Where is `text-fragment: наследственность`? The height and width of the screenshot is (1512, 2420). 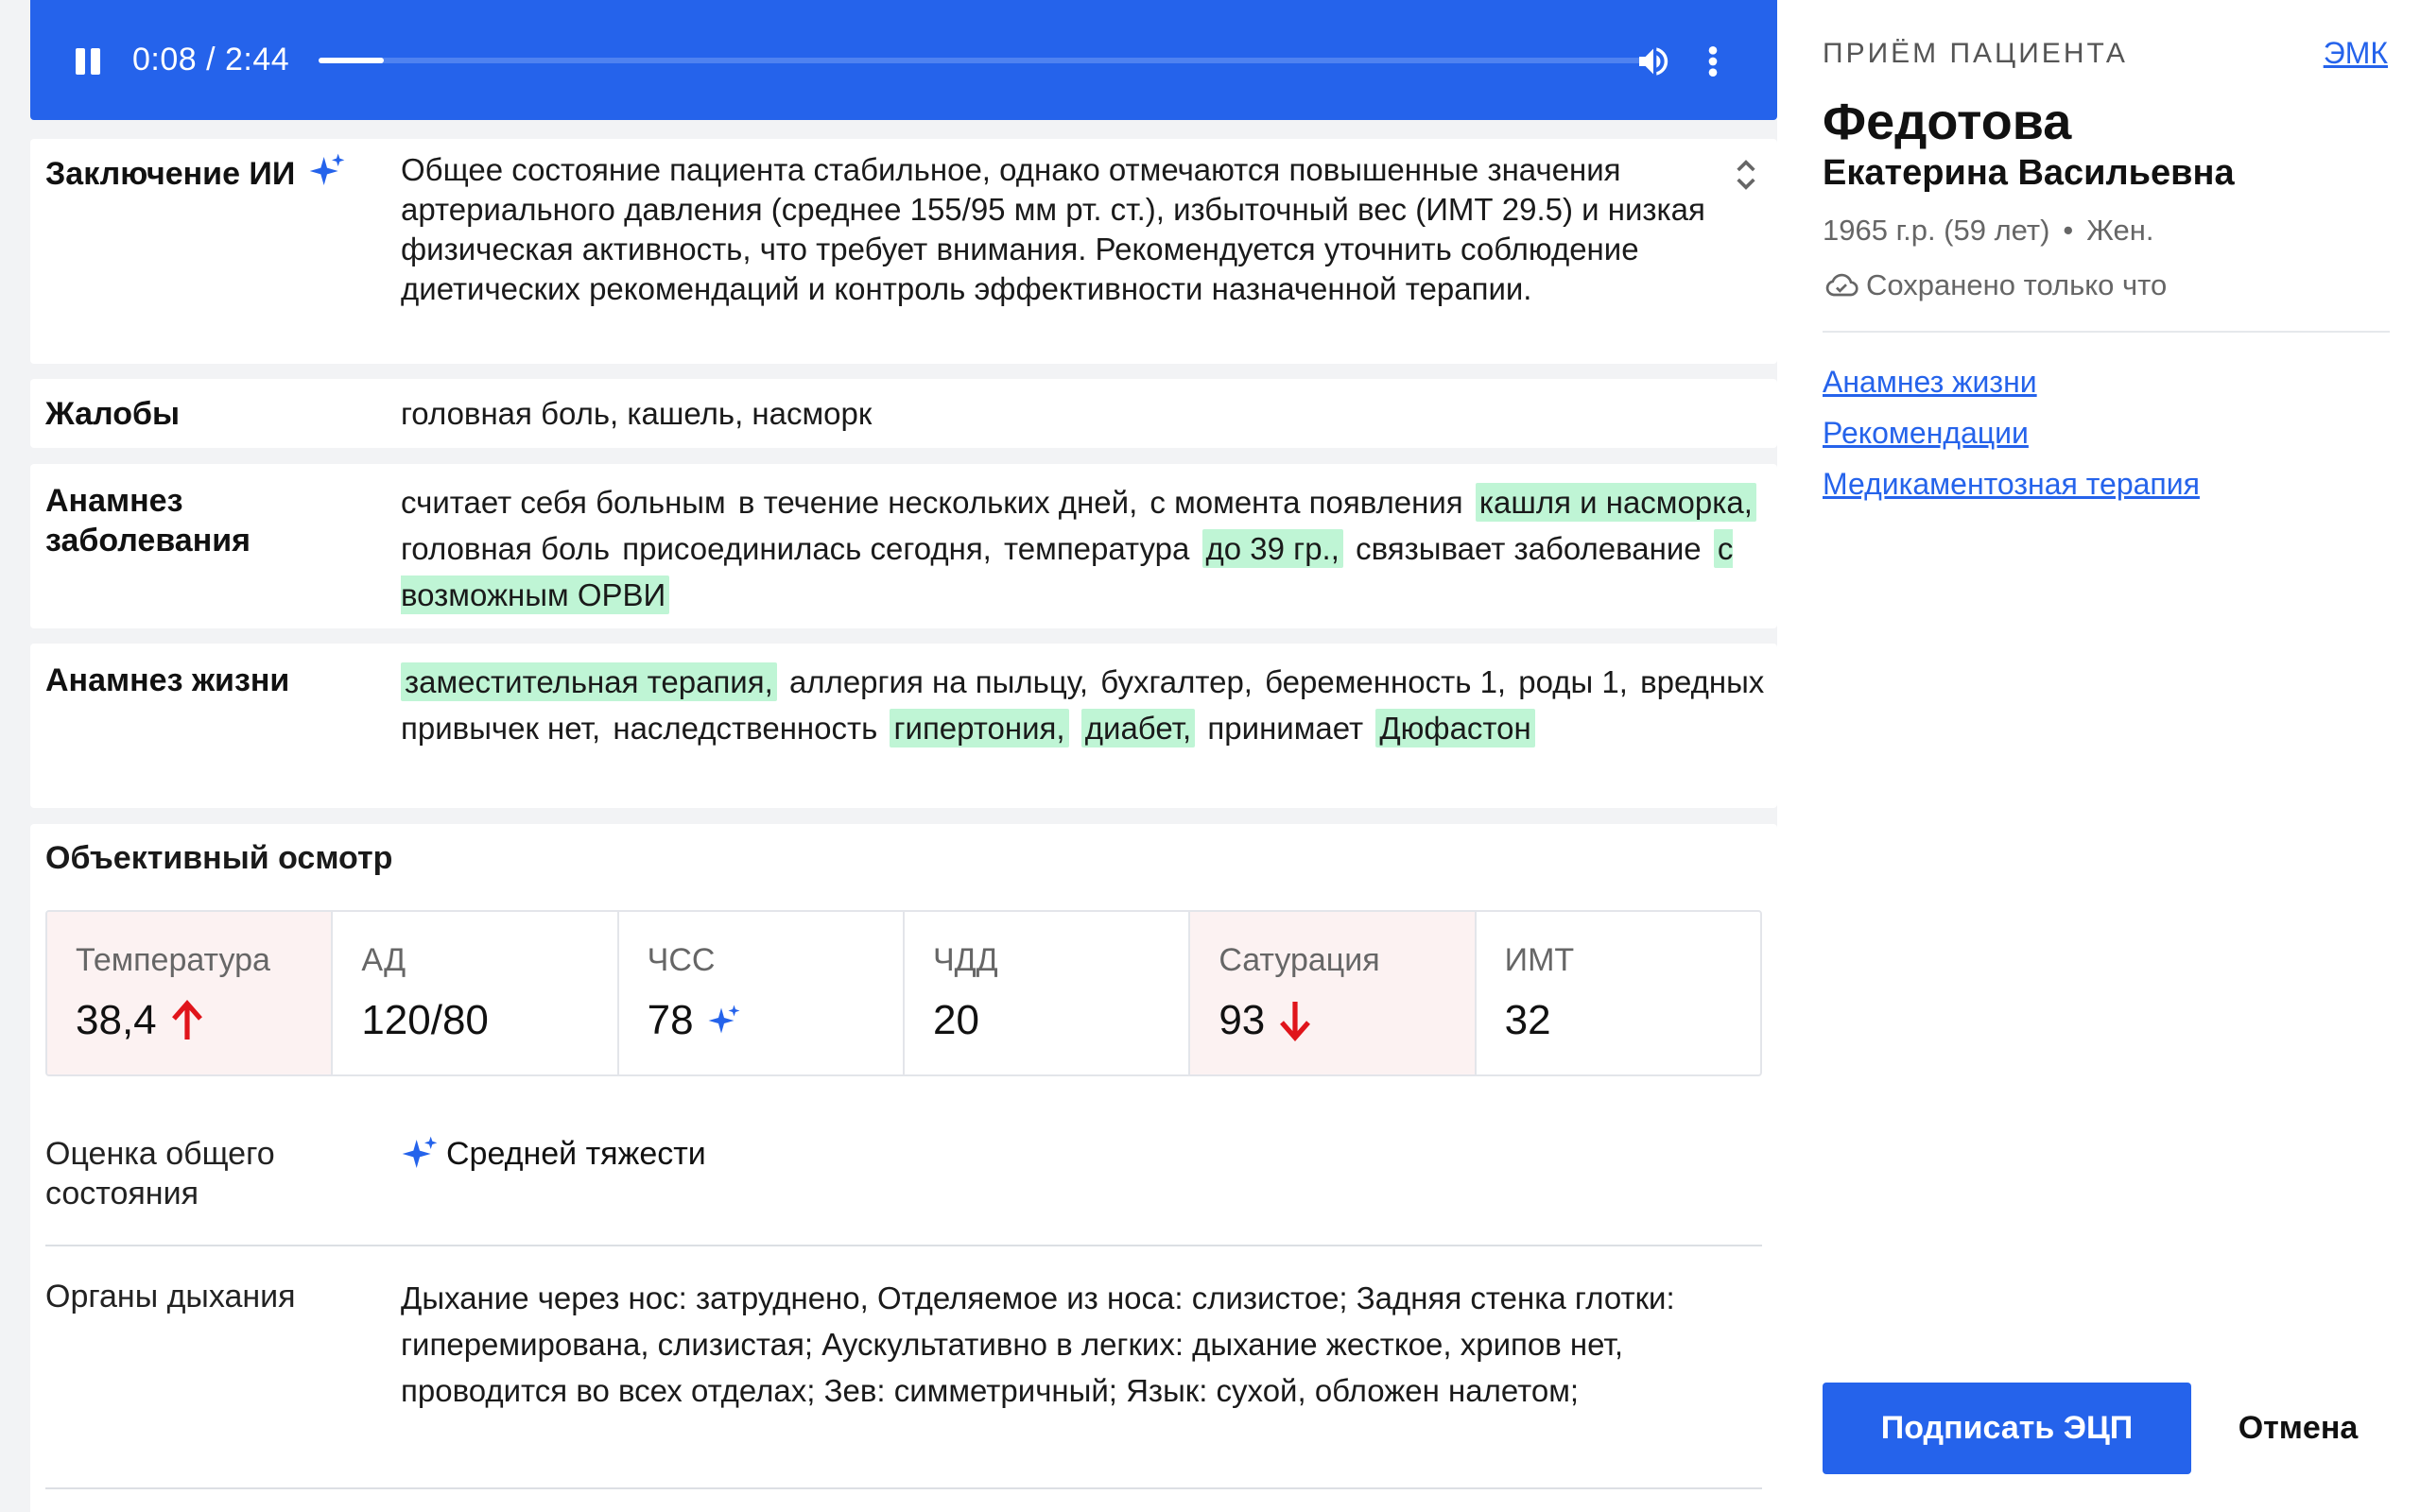
text-fragment: наследственность is located at coordinates (745, 728).